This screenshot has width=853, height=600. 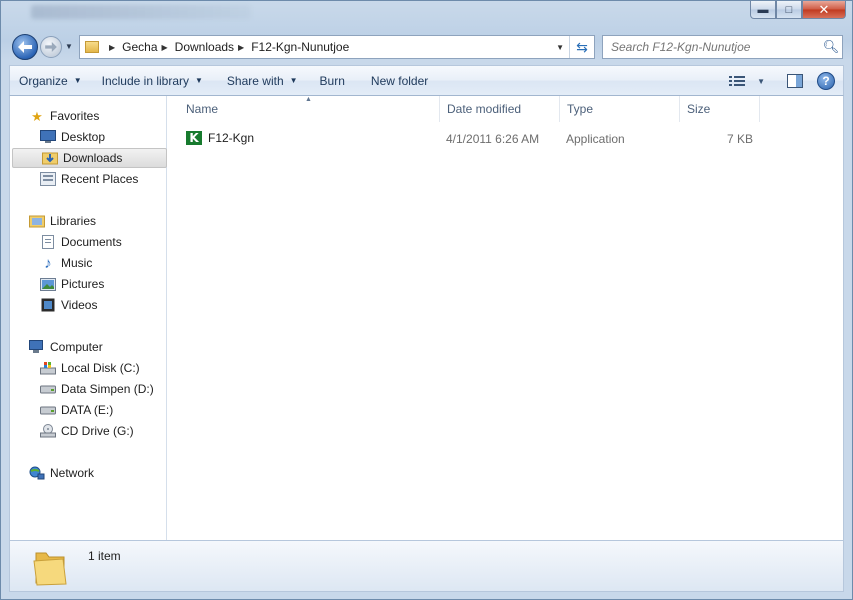 I want to click on nav-label: Documents, so click(x=91, y=242).